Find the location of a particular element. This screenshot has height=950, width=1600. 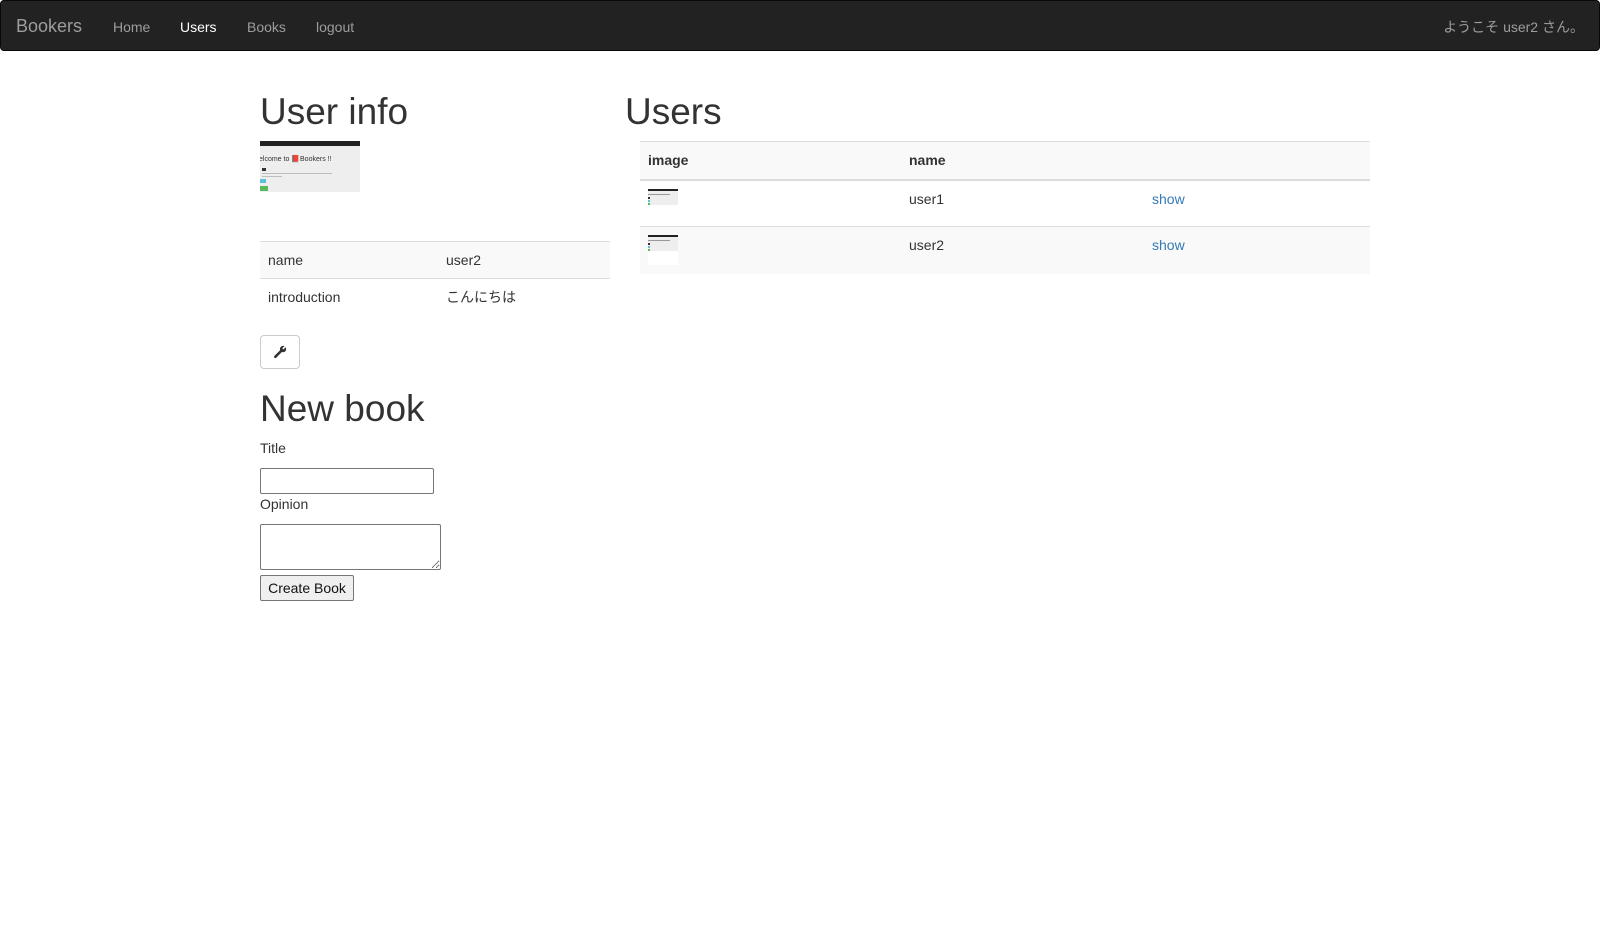

nav-users: Users is located at coordinates (198, 27).